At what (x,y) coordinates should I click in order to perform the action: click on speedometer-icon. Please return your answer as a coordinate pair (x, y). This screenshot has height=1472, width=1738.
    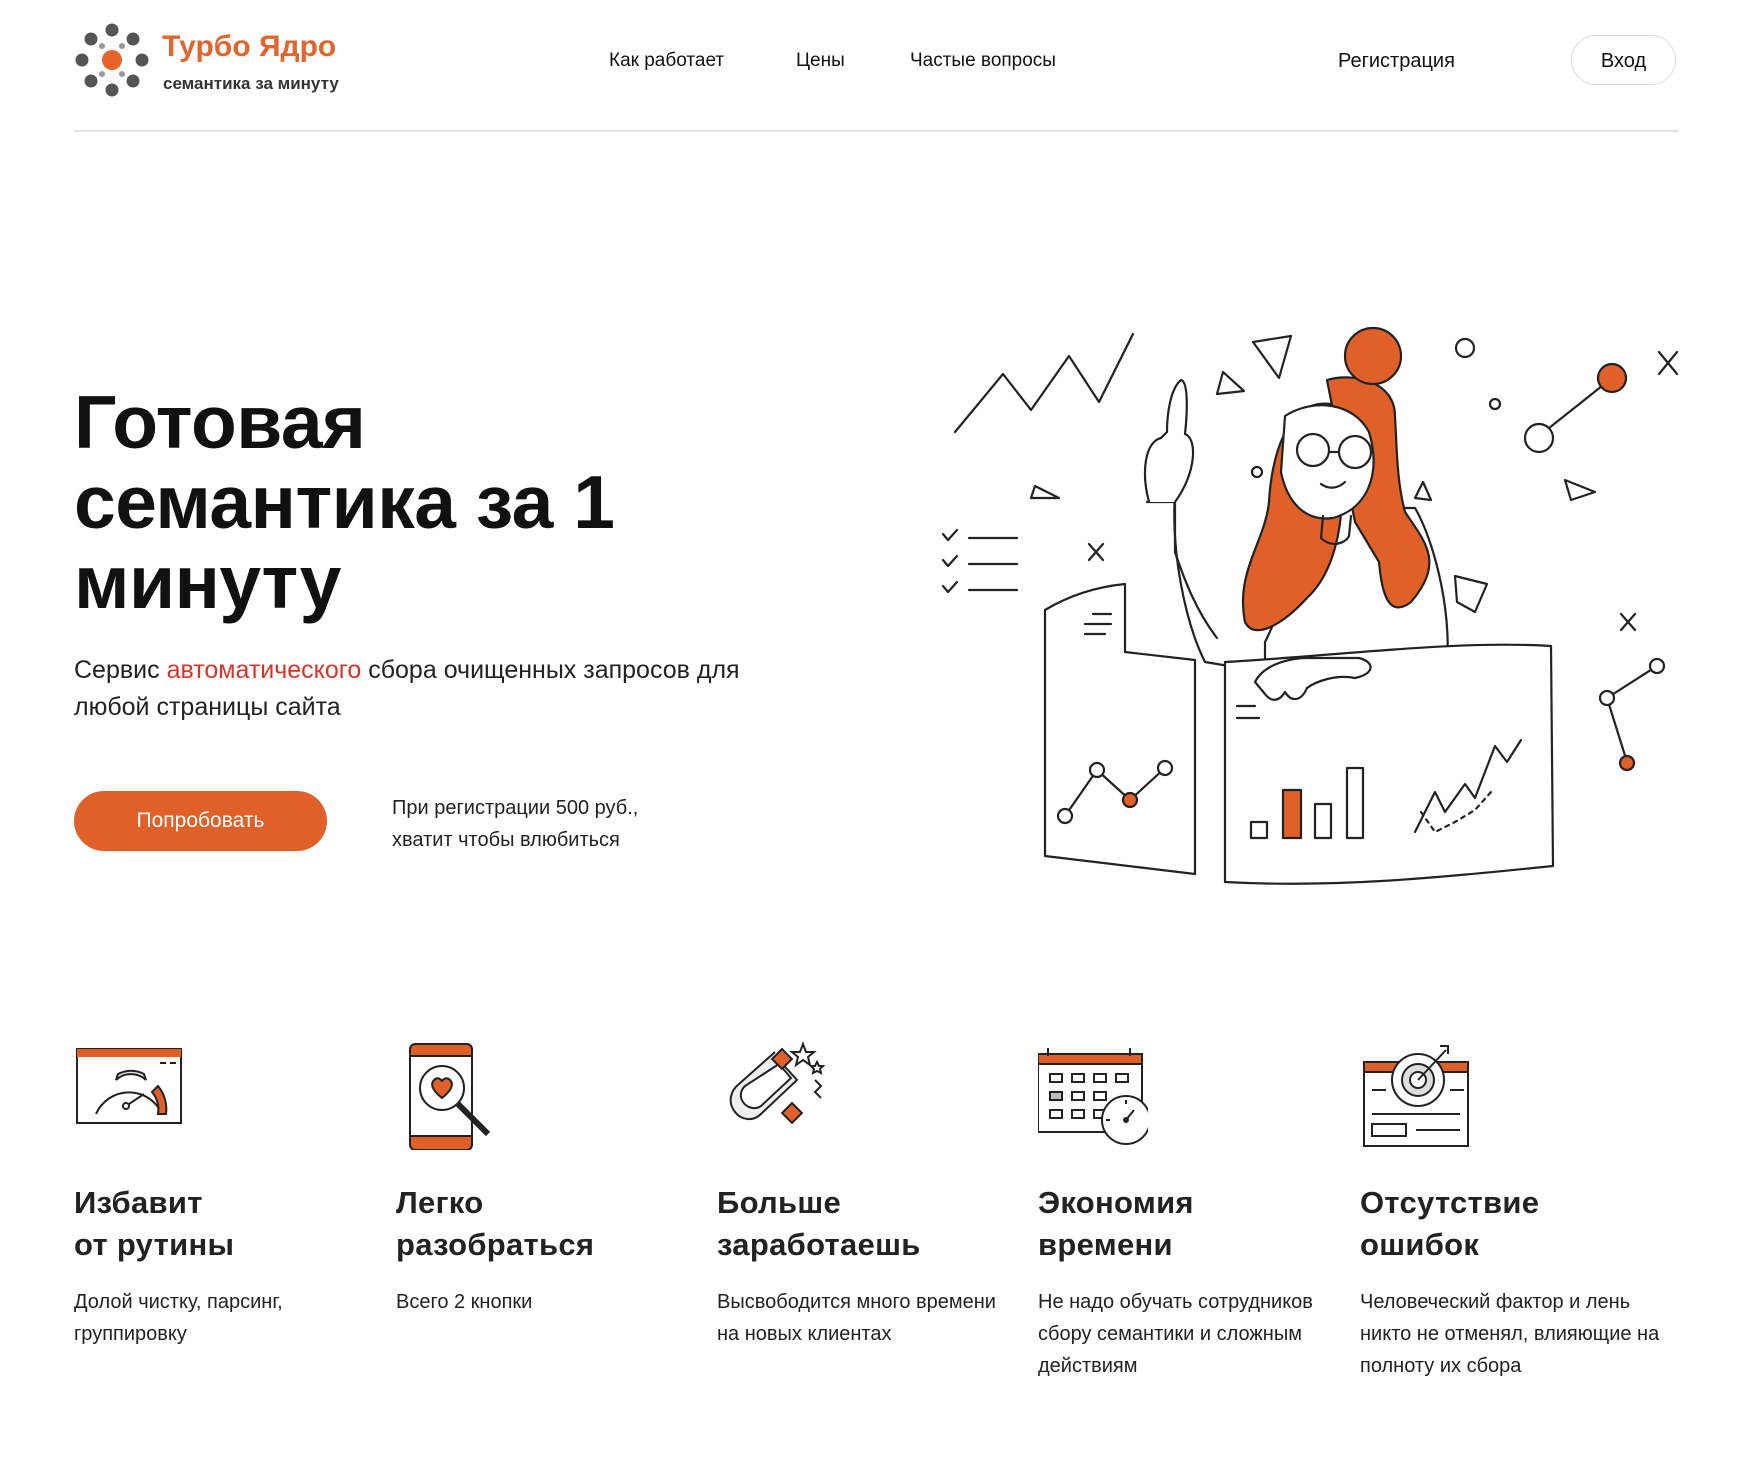
    Looking at the image, I should click on (129, 1086).